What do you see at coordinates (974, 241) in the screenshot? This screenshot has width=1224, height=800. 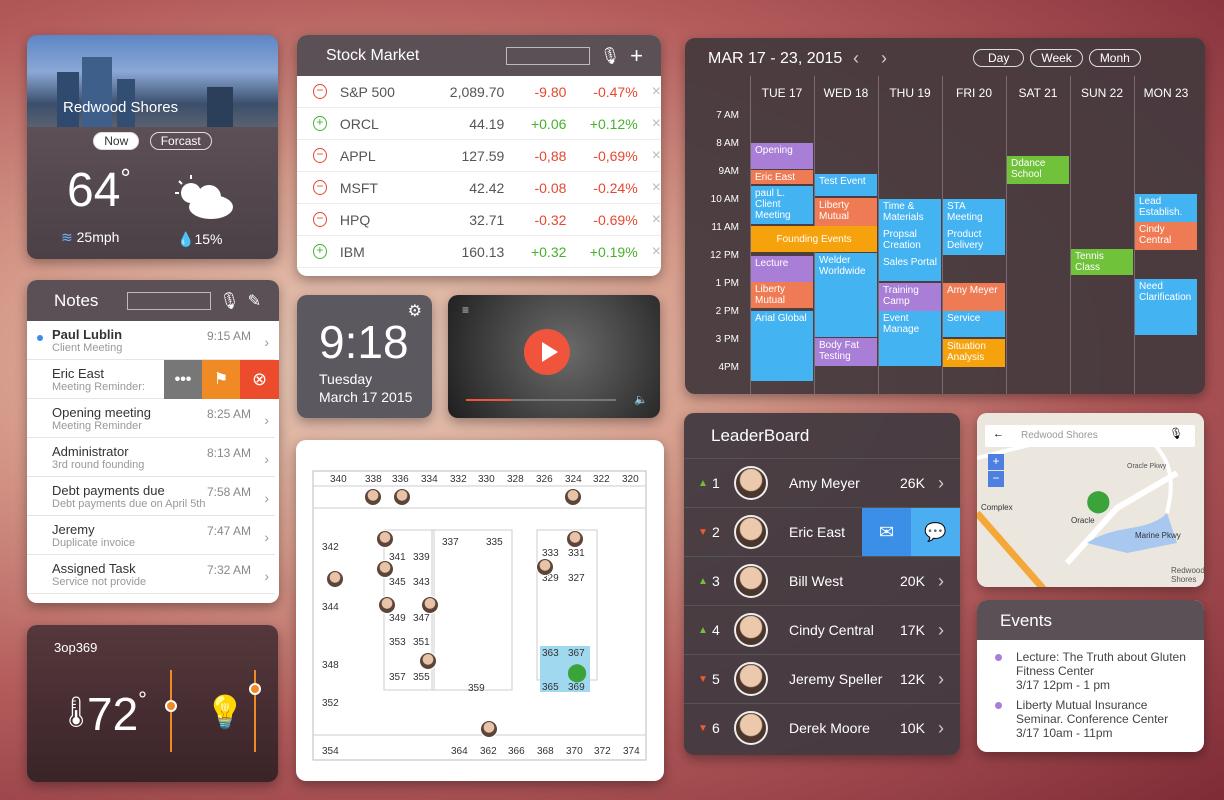 I see `calendar-event: Product Delivery` at bounding box center [974, 241].